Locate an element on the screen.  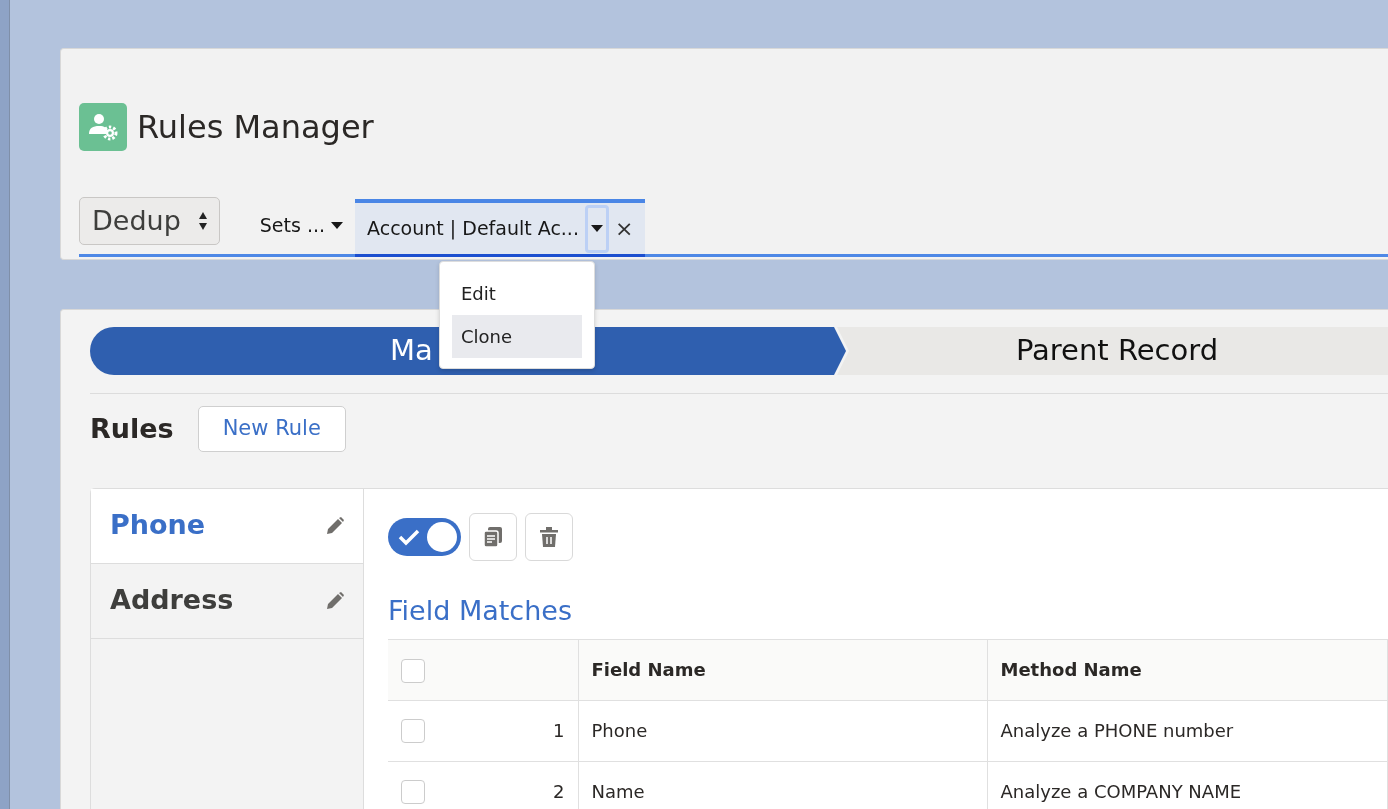
check-icon is located at coordinates (409, 536).